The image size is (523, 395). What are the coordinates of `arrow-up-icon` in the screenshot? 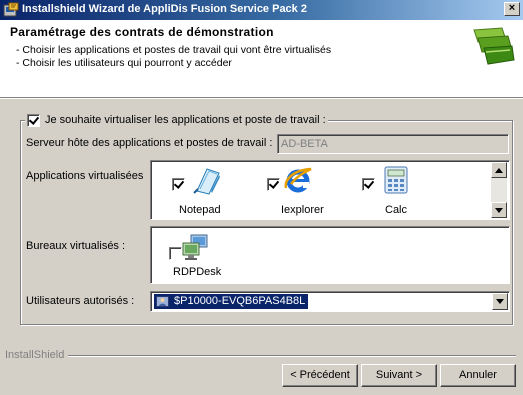 It's located at (499, 170).